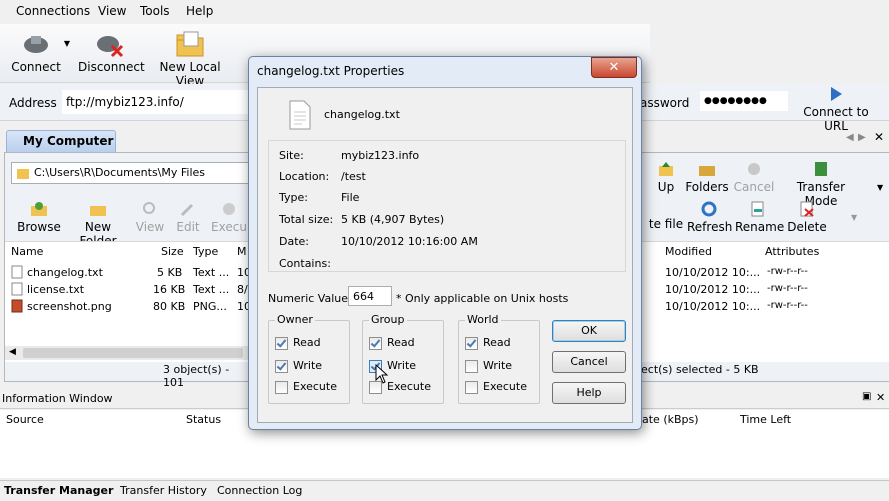  I want to click on tab-connection-log: Connection Log, so click(259, 490).